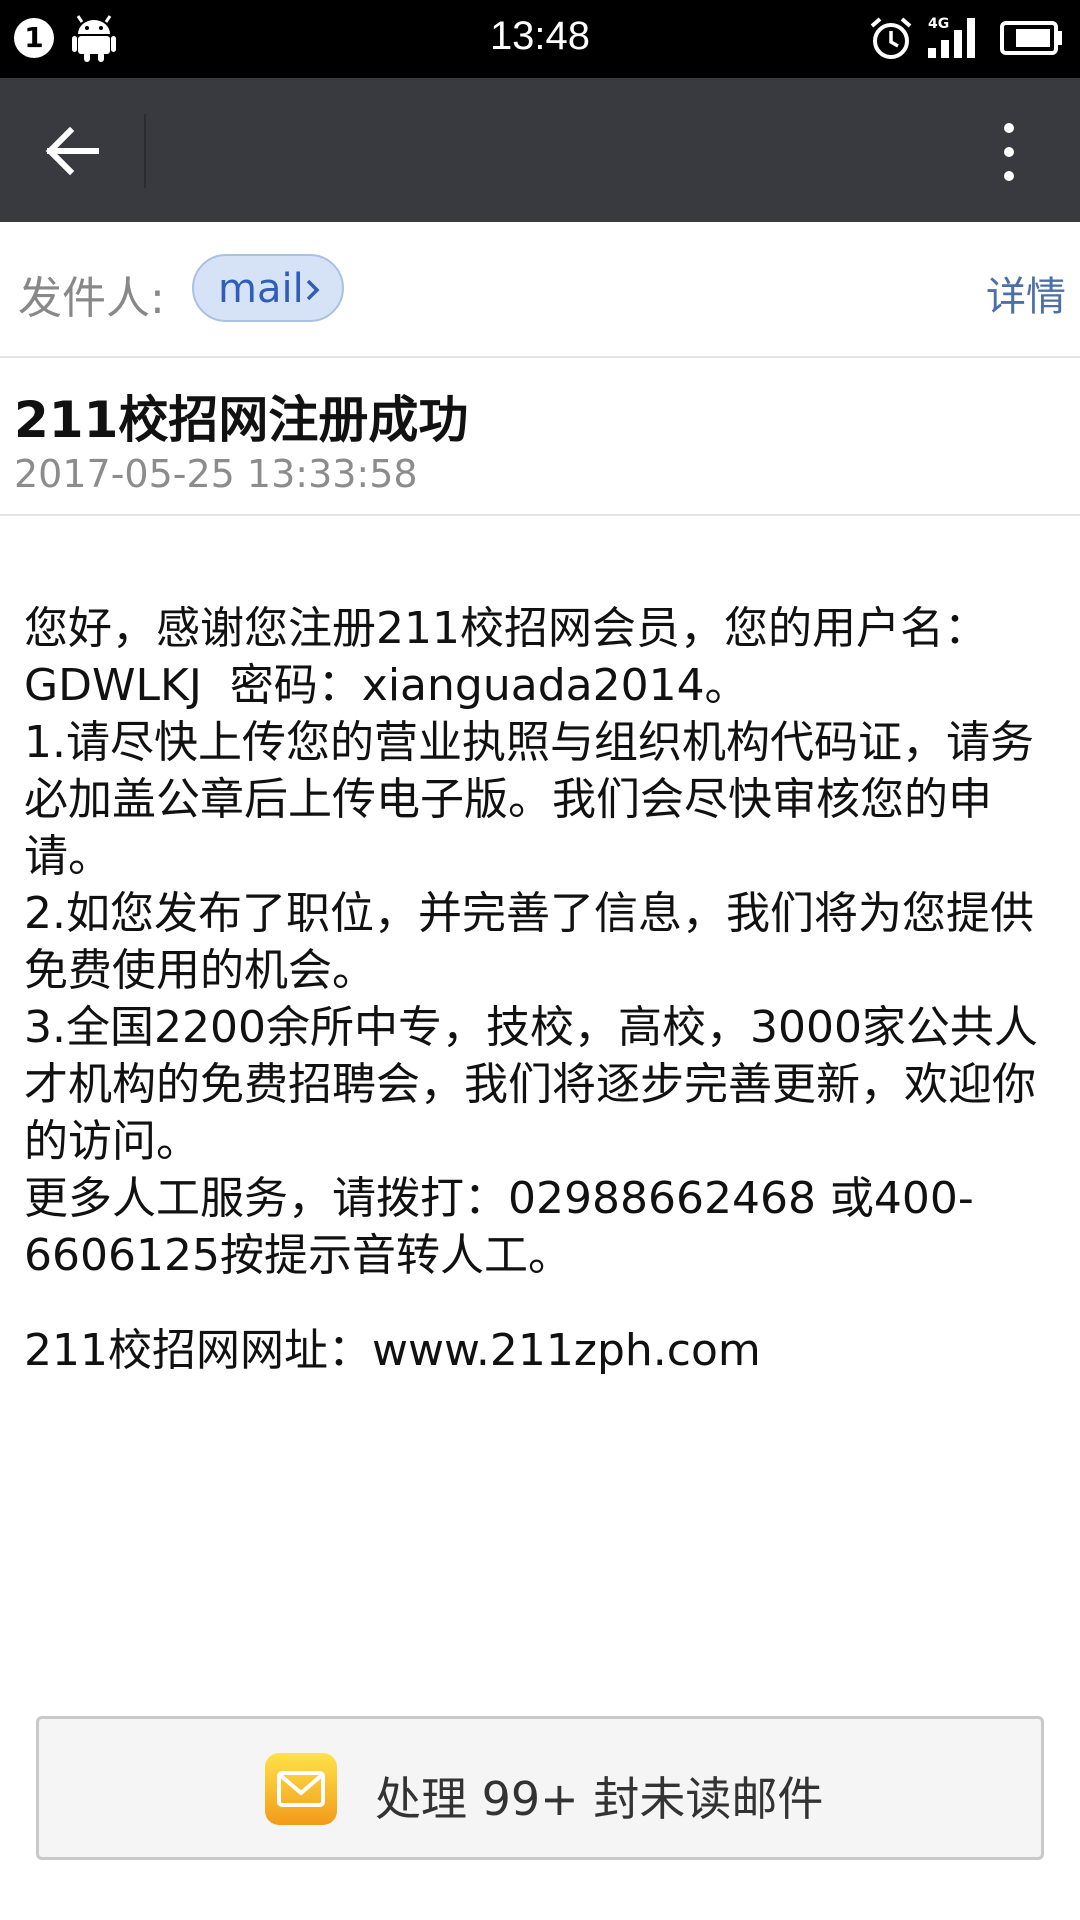  What do you see at coordinates (216, 474) in the screenshot?
I see `subject-date: 2017-05-25 13:33:58` at bounding box center [216, 474].